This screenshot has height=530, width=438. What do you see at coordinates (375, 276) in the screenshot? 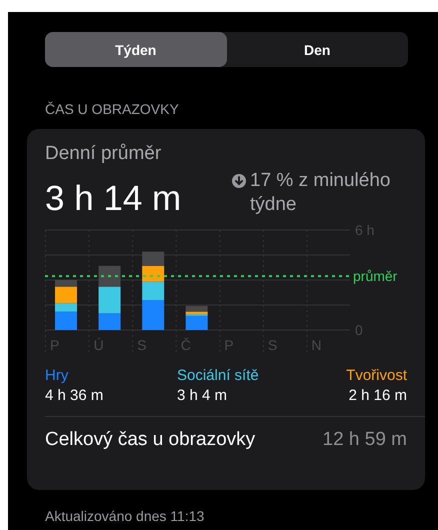
I see `average-label: průměr` at bounding box center [375, 276].